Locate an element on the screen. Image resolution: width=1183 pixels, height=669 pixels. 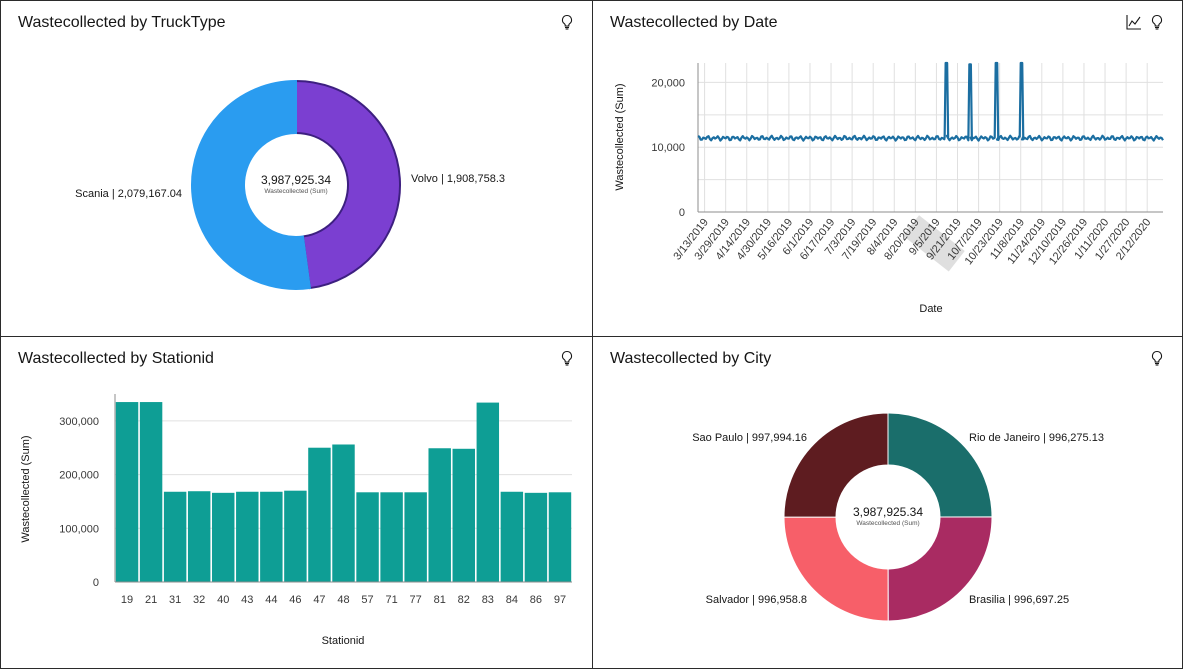
x-tick-label: 86 is located at coordinates (536, 600).